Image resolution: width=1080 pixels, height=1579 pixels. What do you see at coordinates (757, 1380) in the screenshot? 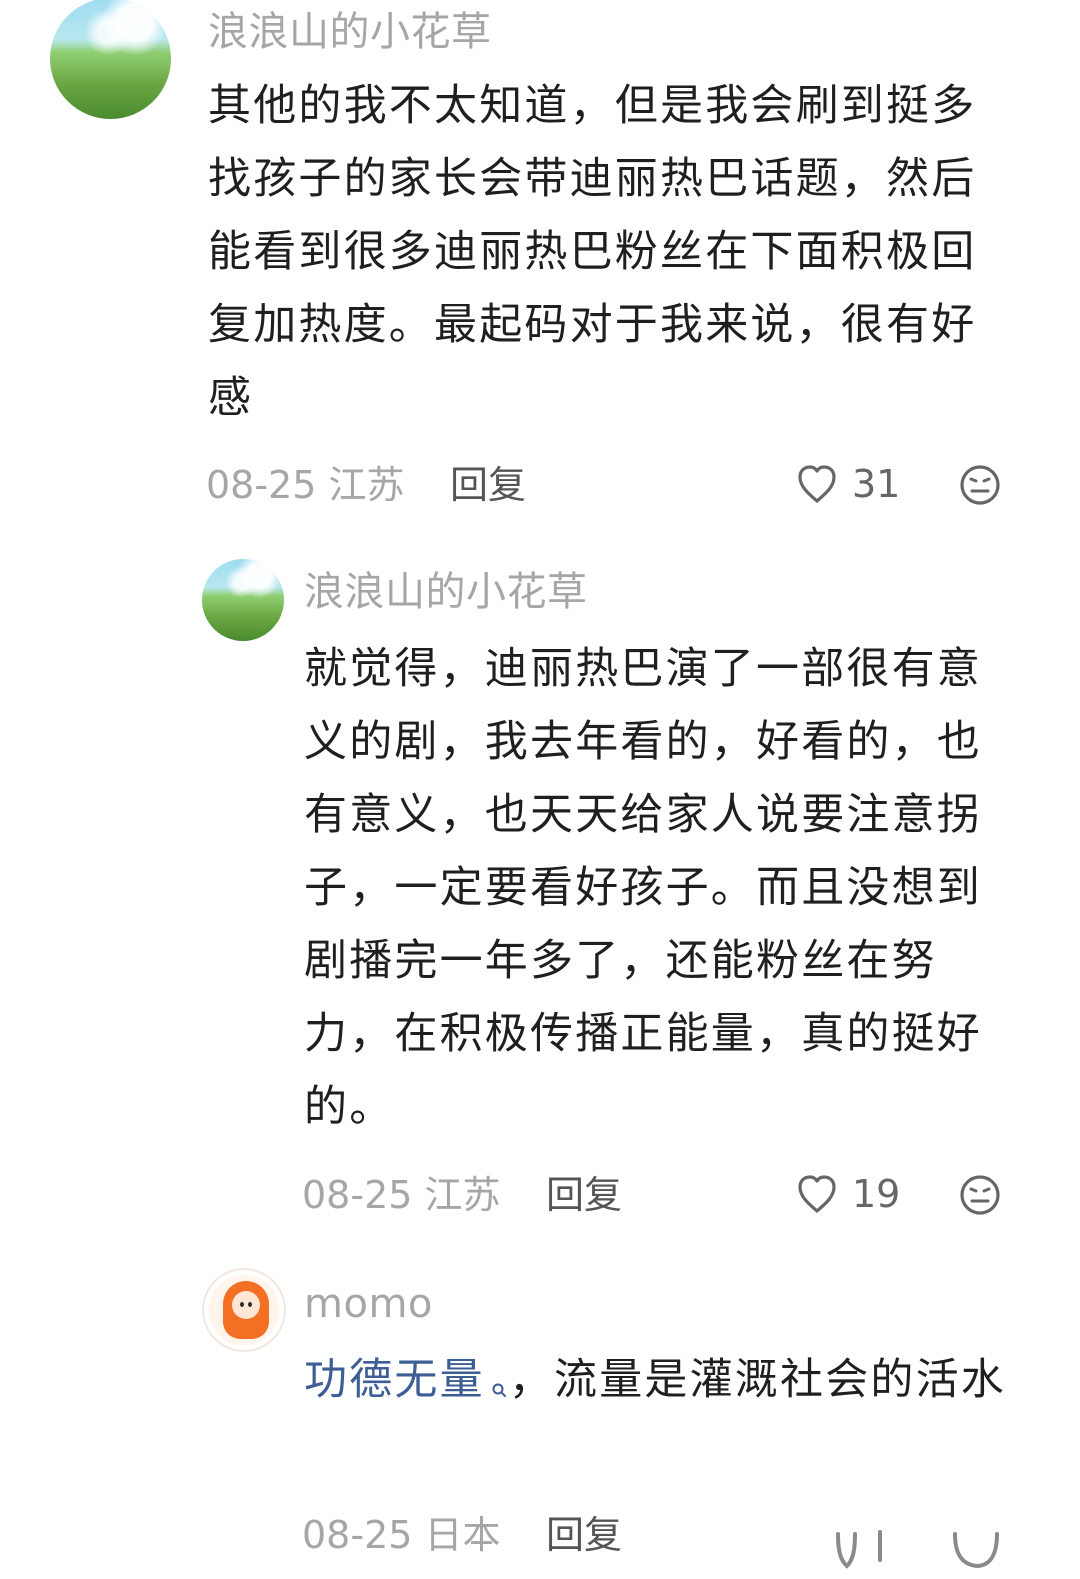
I see `comment-text-rest: ，流量是灌溉社会的活水` at bounding box center [757, 1380].